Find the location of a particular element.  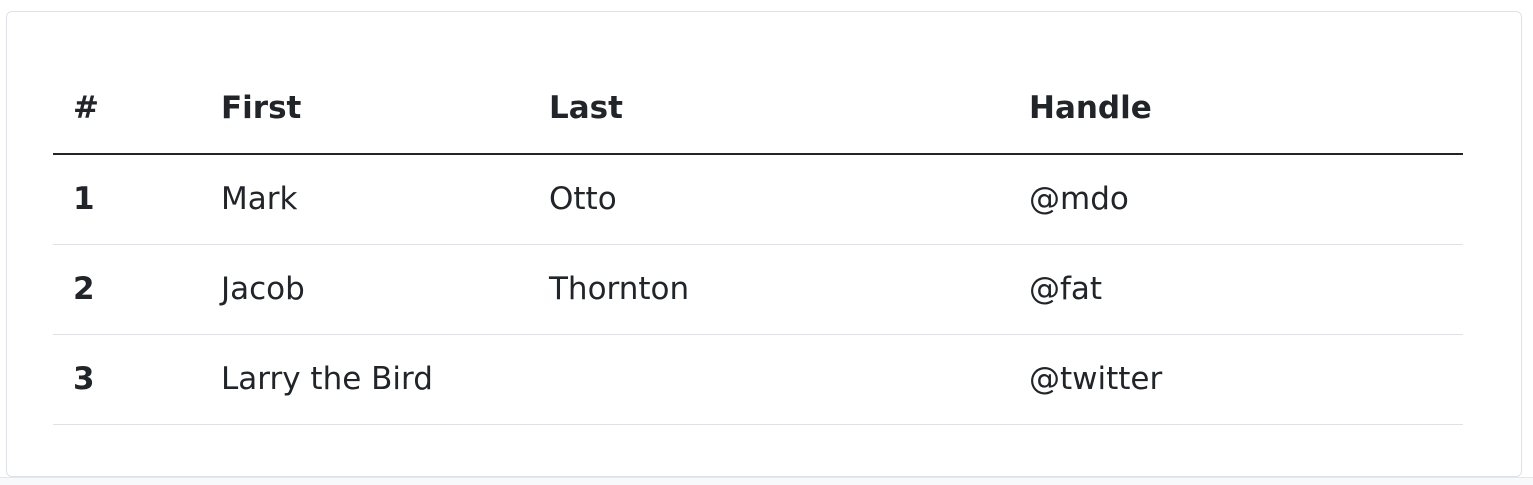

handle-cell: @fat is located at coordinates (1236, 289).